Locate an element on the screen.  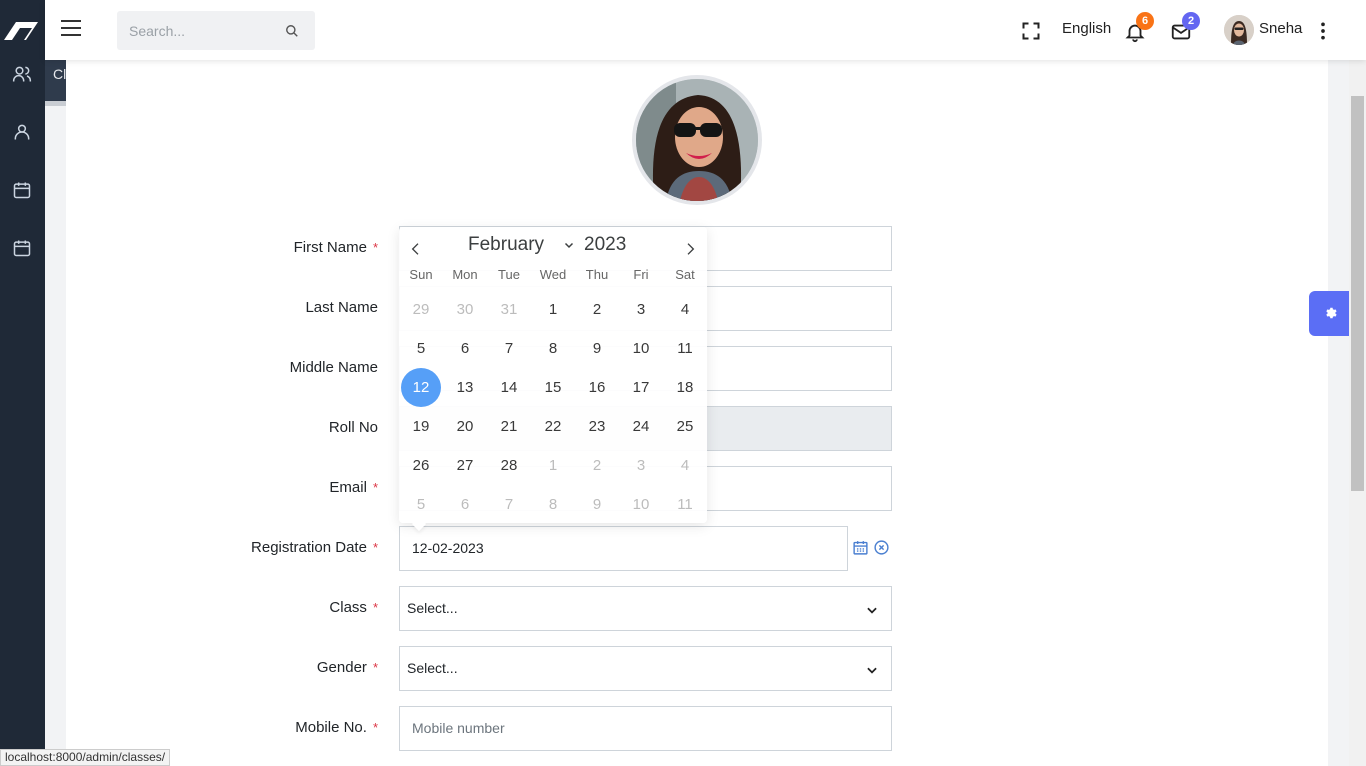
search-input is located at coordinates (197, 30).